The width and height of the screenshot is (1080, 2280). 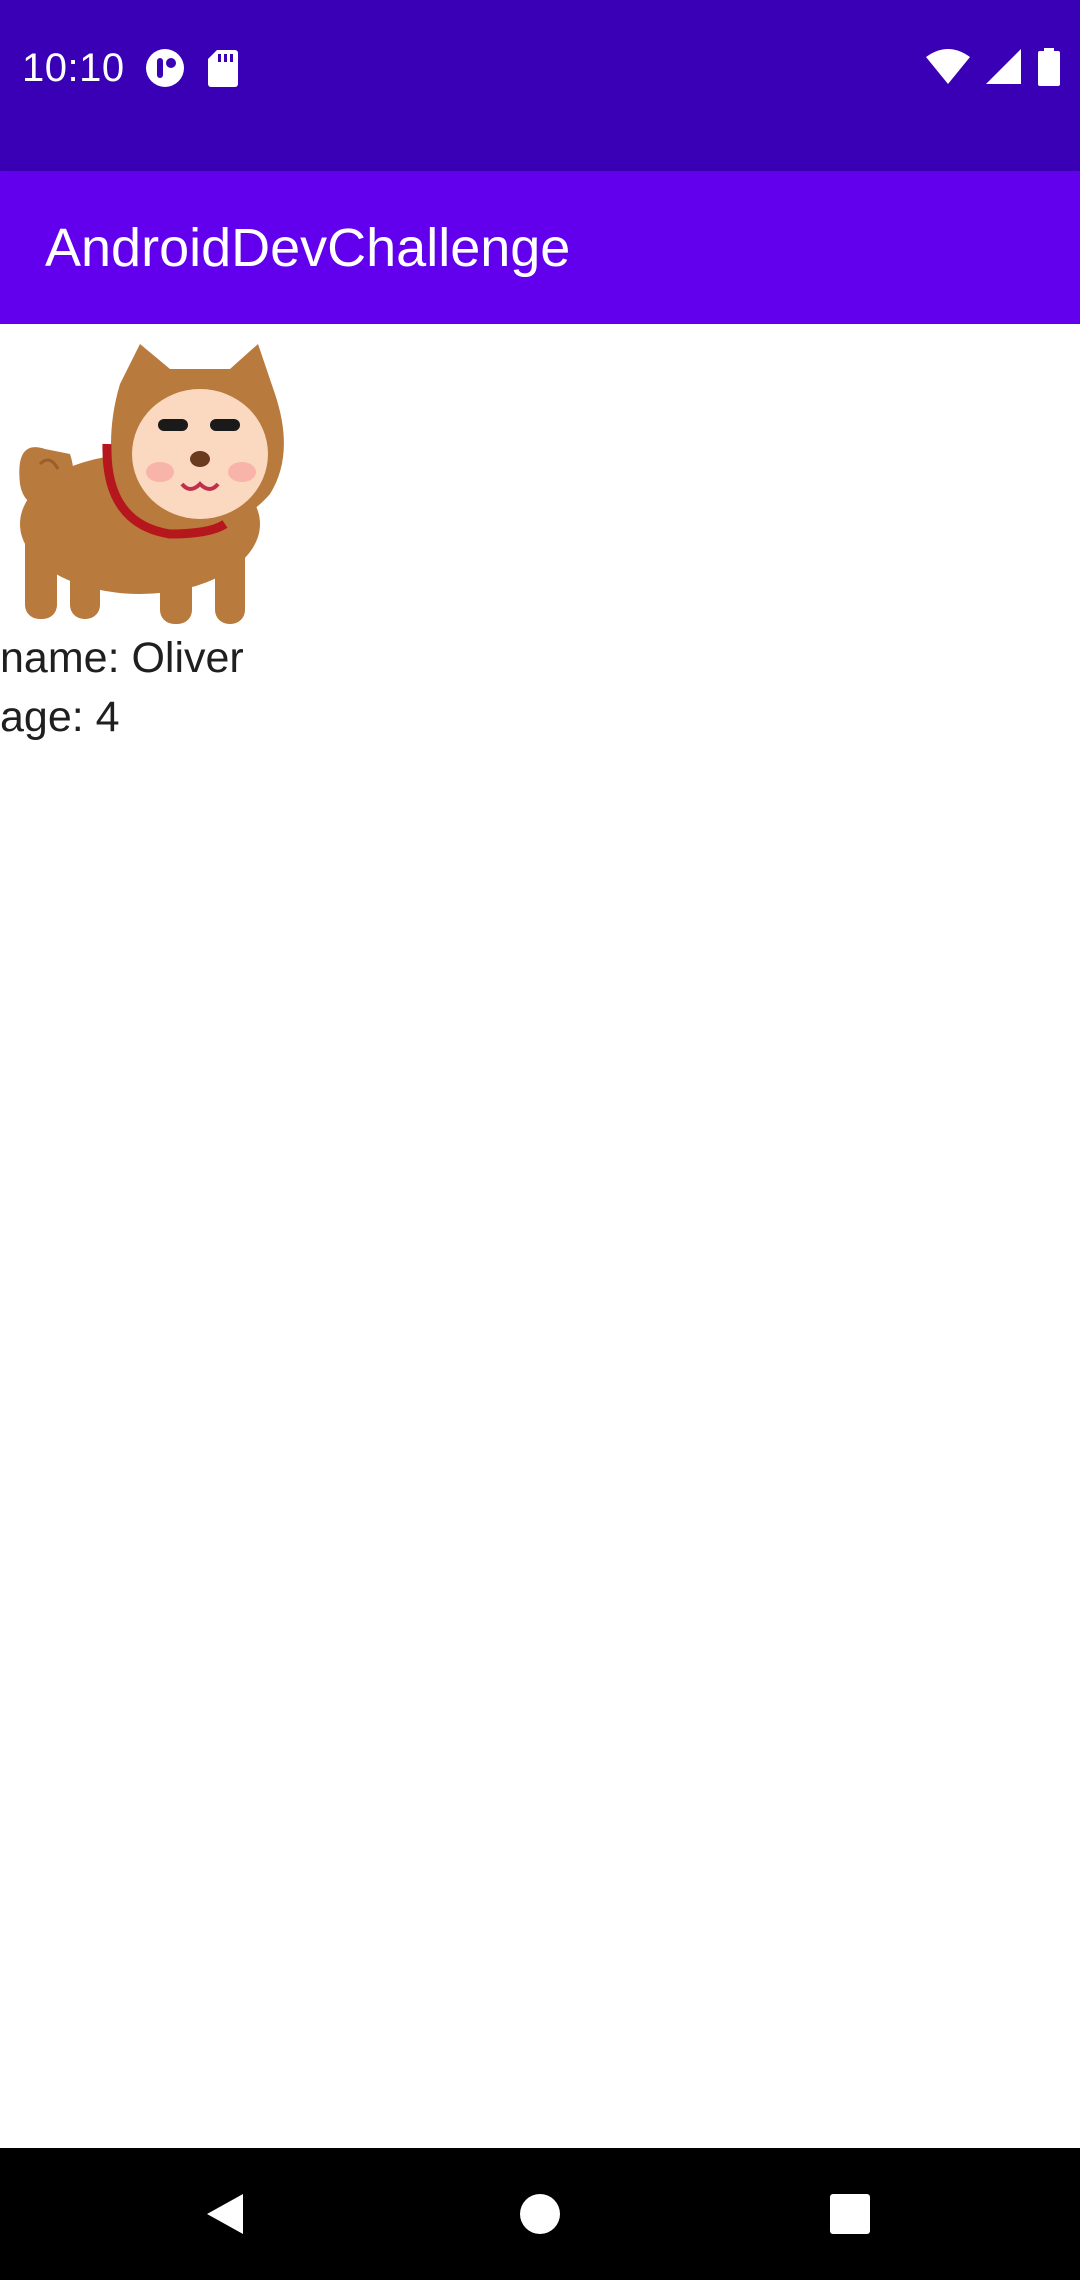 I want to click on app-notification-icon, so click(x=165, y=68).